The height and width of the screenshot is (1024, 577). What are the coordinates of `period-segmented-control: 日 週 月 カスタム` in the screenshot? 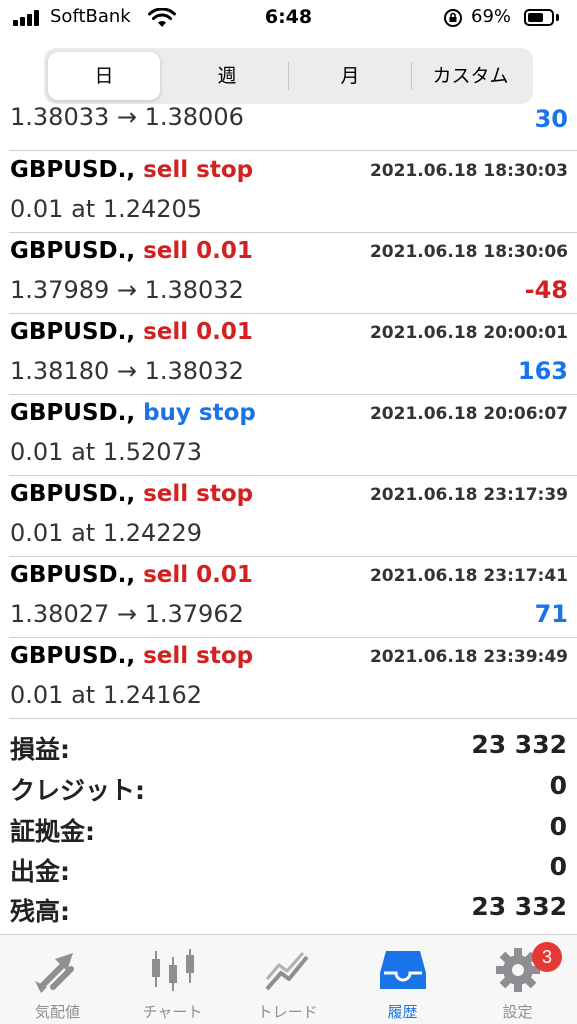 It's located at (288, 76).